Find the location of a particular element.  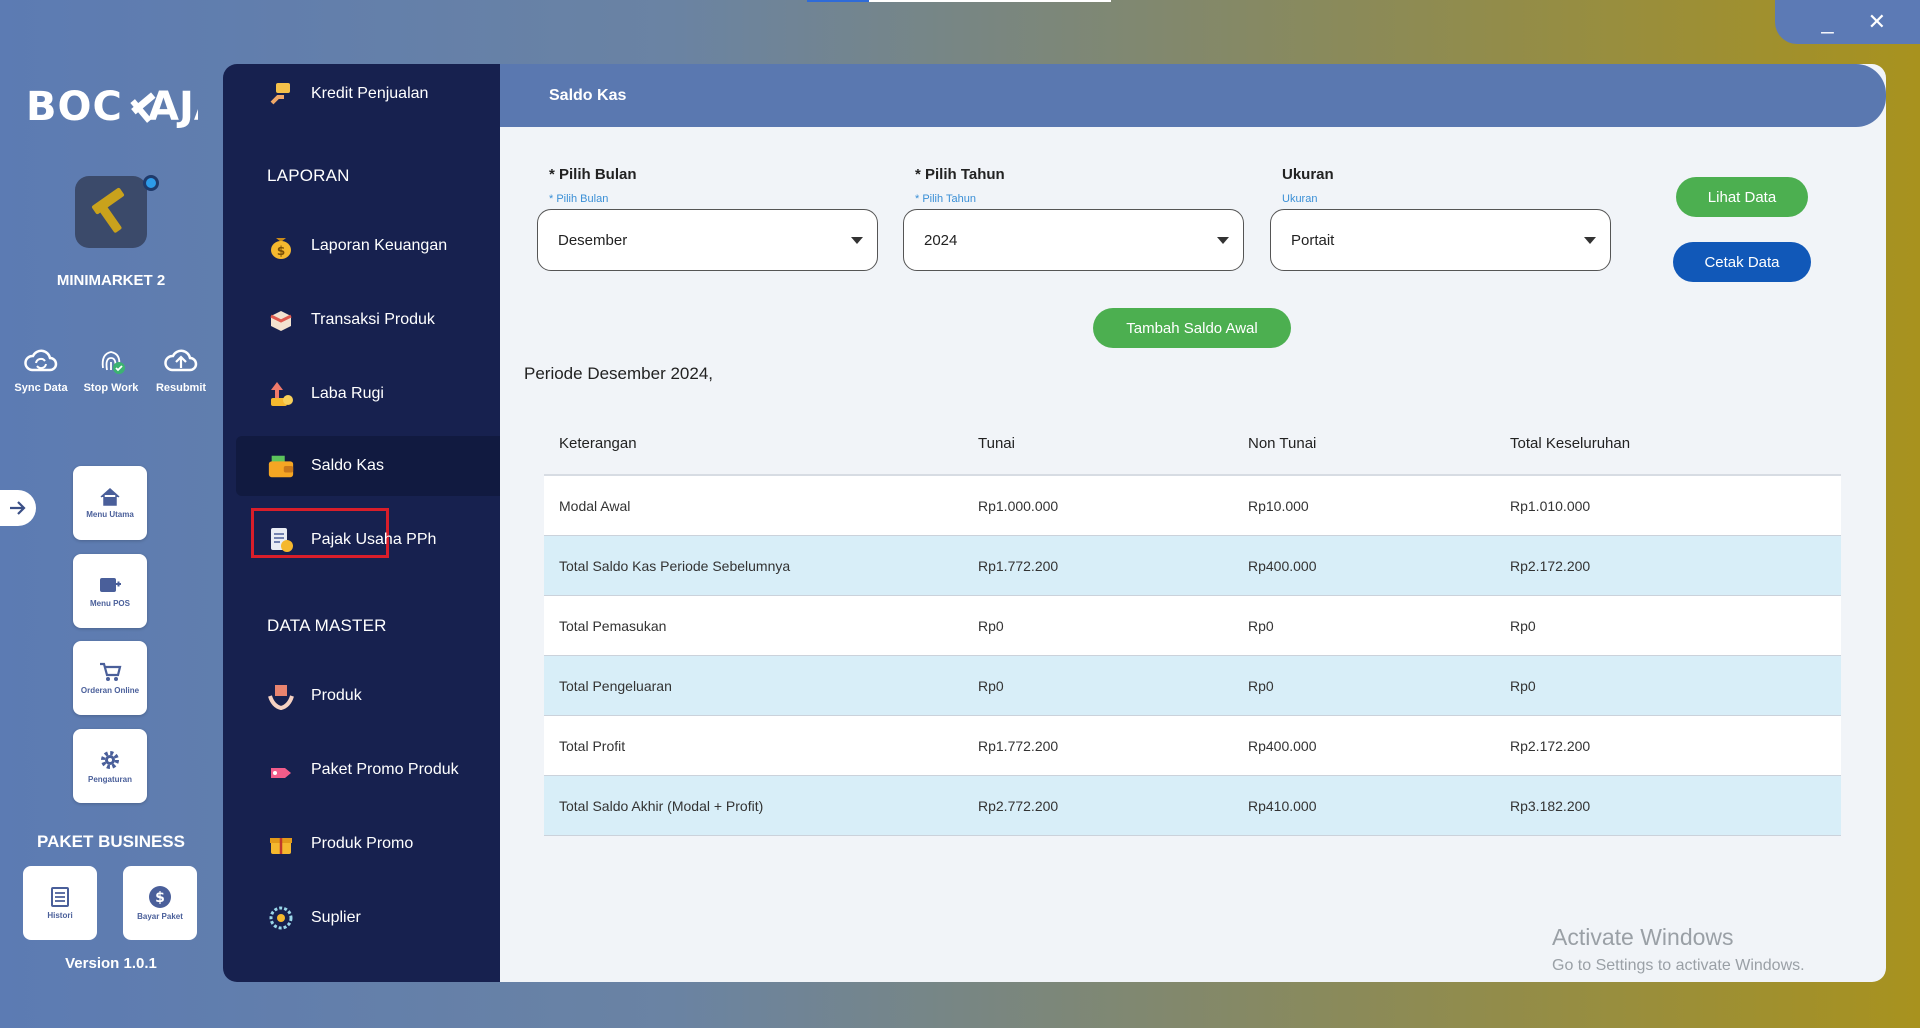

close-button: ✕ is located at coordinates (1877, 22).